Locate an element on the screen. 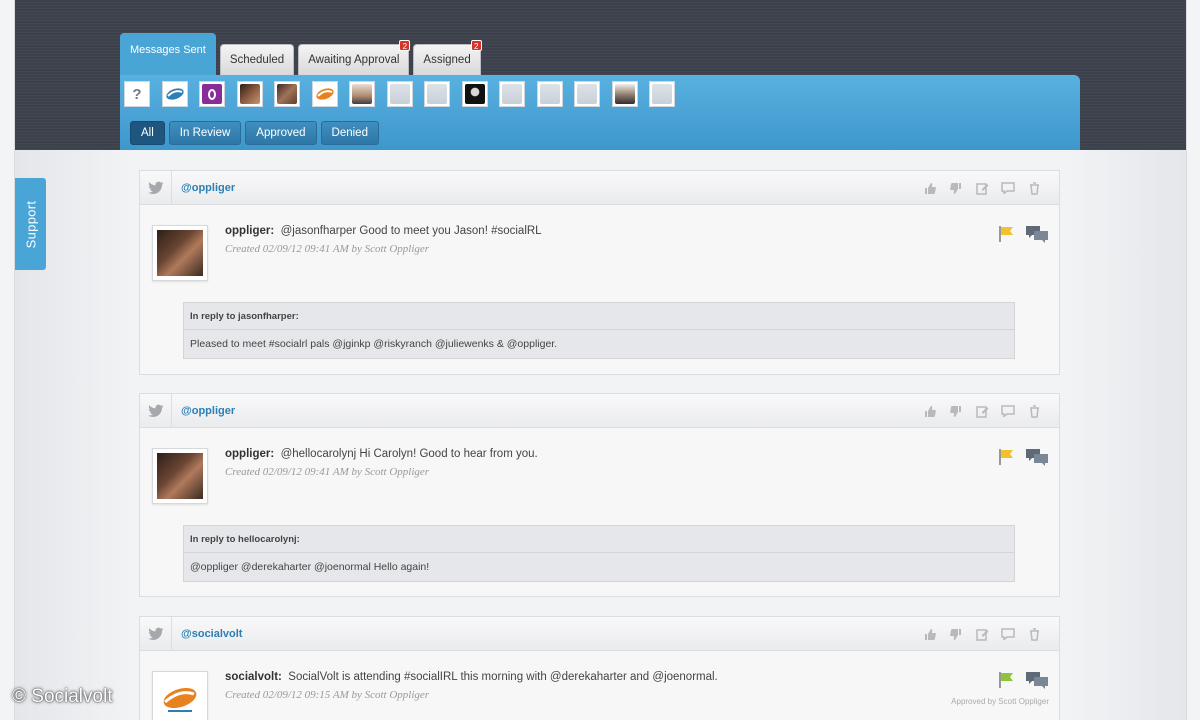  tab-label: Scheduled is located at coordinates (257, 60).